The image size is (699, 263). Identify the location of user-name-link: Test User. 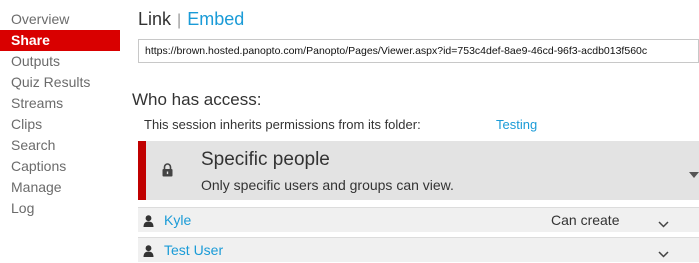
(193, 250).